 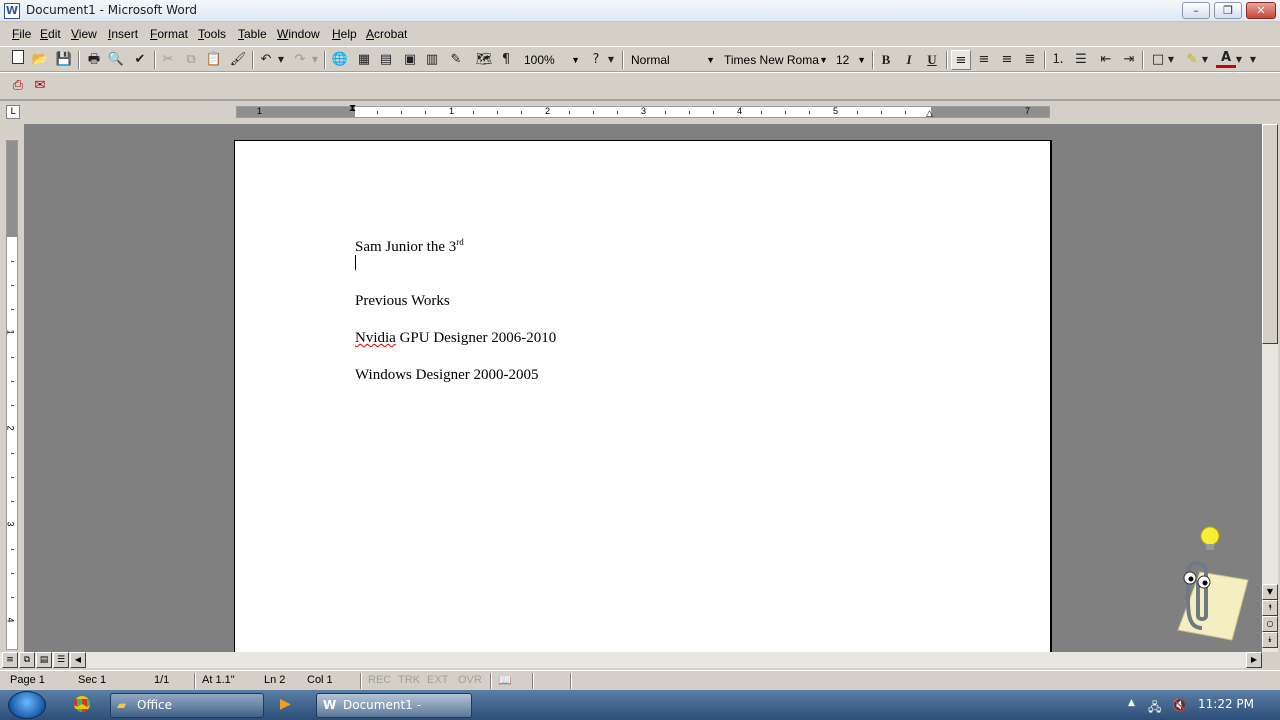 What do you see at coordinates (364, 60) in the screenshot?
I see `tables-borders-icon: ▦` at bounding box center [364, 60].